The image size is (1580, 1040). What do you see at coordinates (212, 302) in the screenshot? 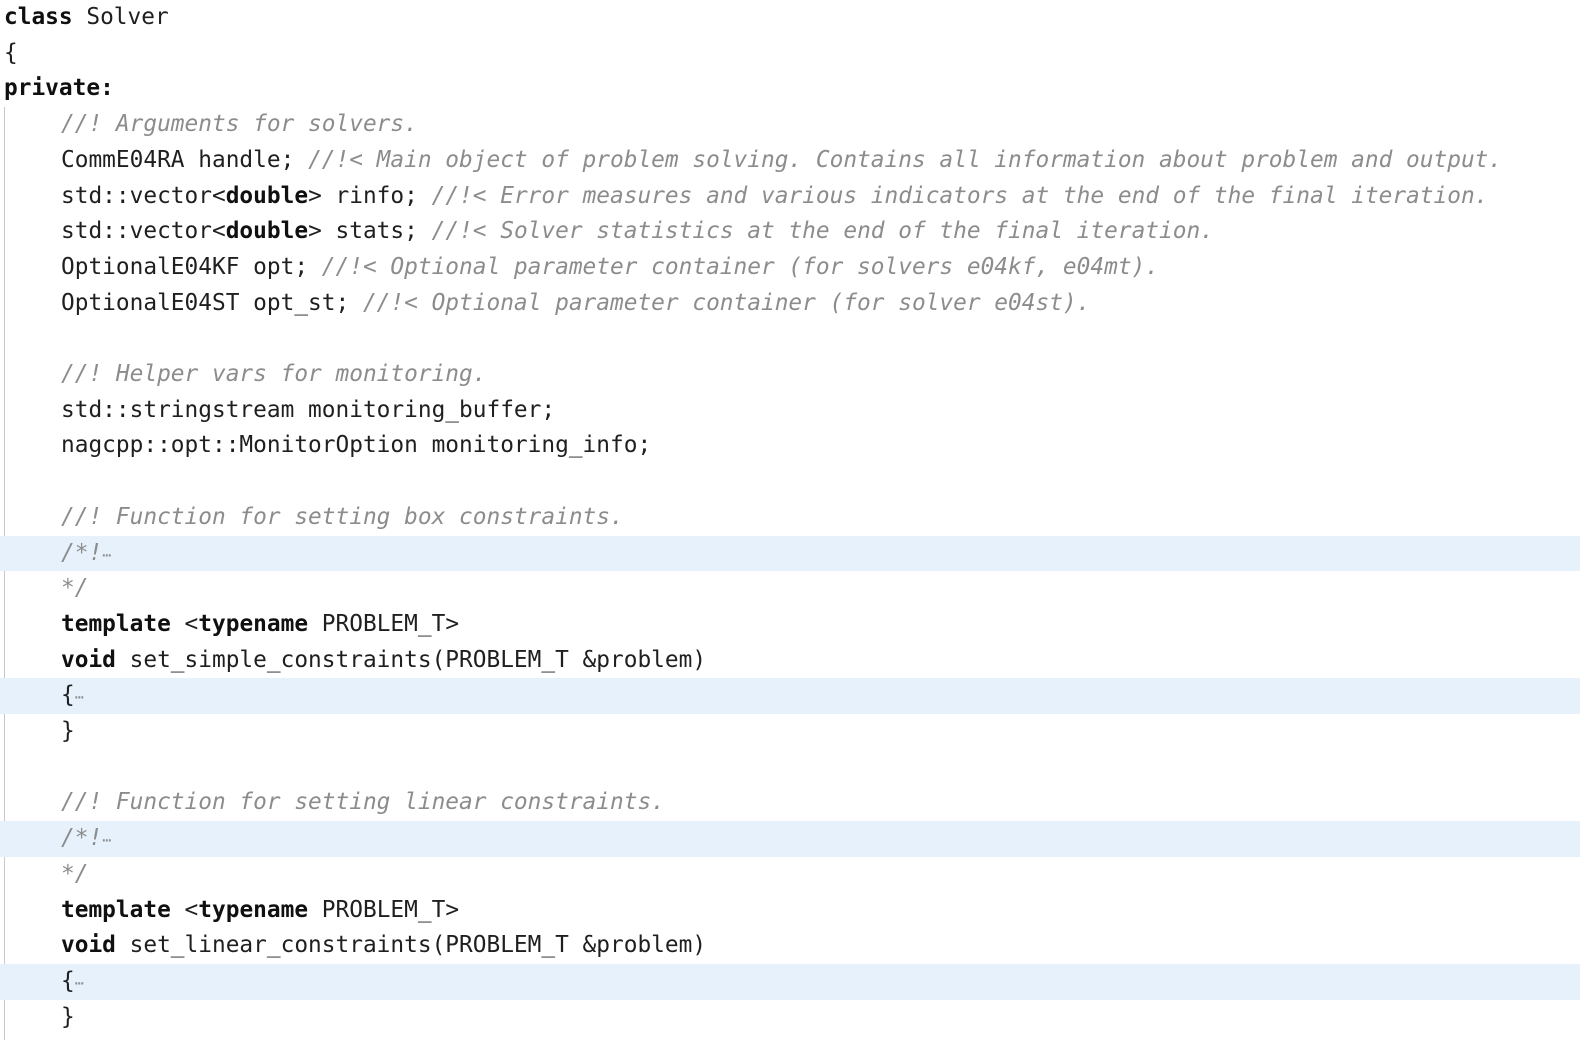
I see `code-text: OptionalE04ST opt_st;` at bounding box center [212, 302].